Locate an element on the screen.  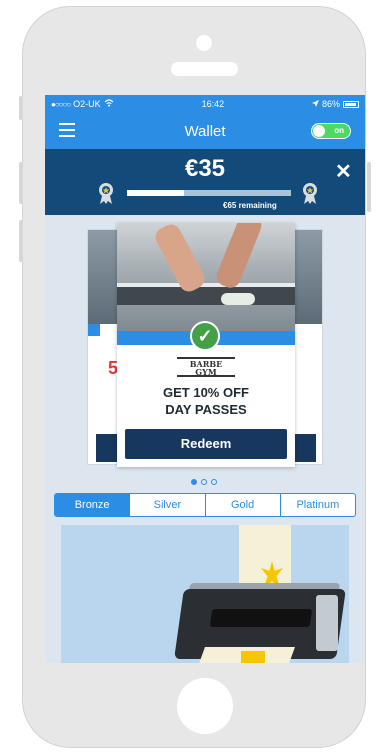
front-camera is located at coordinates (204, 43).